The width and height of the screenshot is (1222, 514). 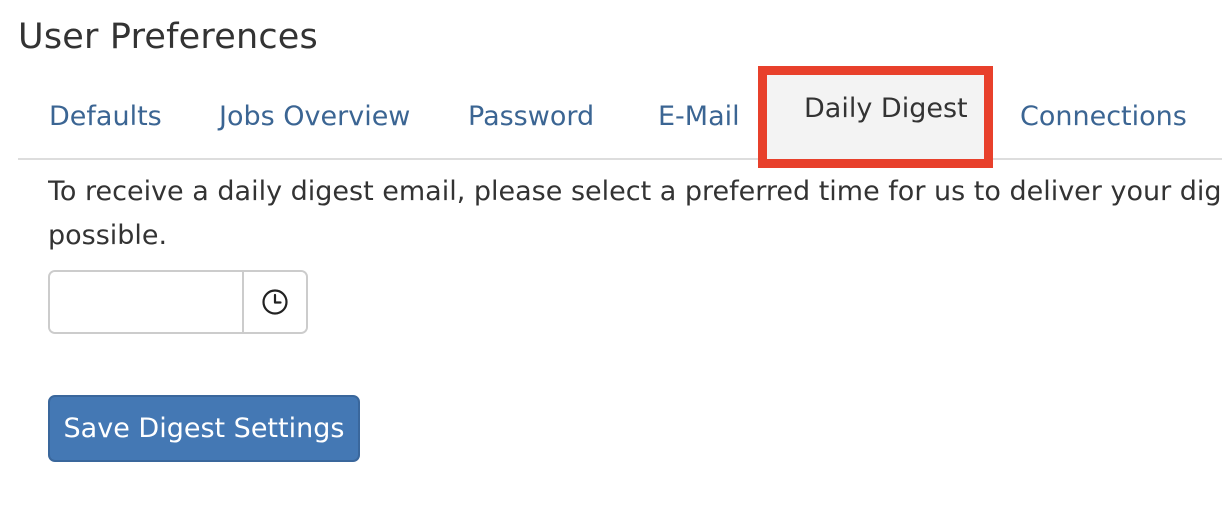 I want to click on tab-connections: Connections, so click(x=1103, y=117).